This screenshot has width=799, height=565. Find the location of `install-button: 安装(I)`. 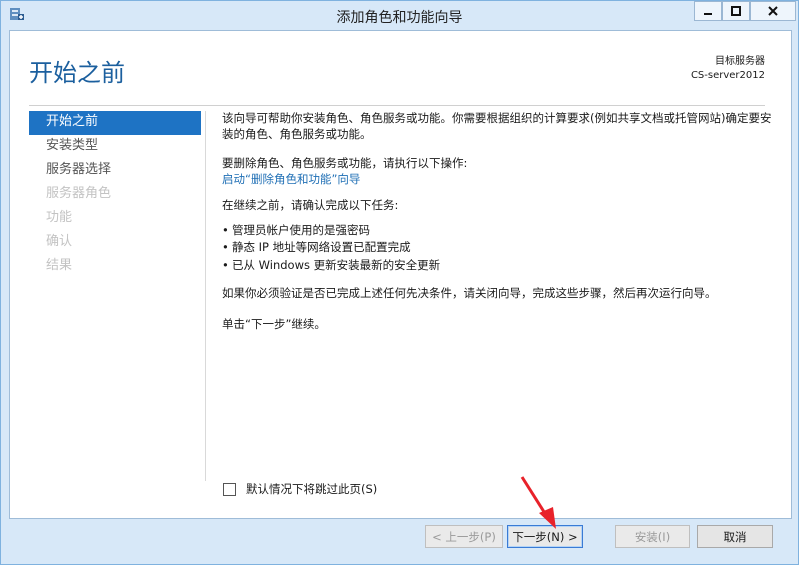

install-button: 安装(I) is located at coordinates (652, 536).